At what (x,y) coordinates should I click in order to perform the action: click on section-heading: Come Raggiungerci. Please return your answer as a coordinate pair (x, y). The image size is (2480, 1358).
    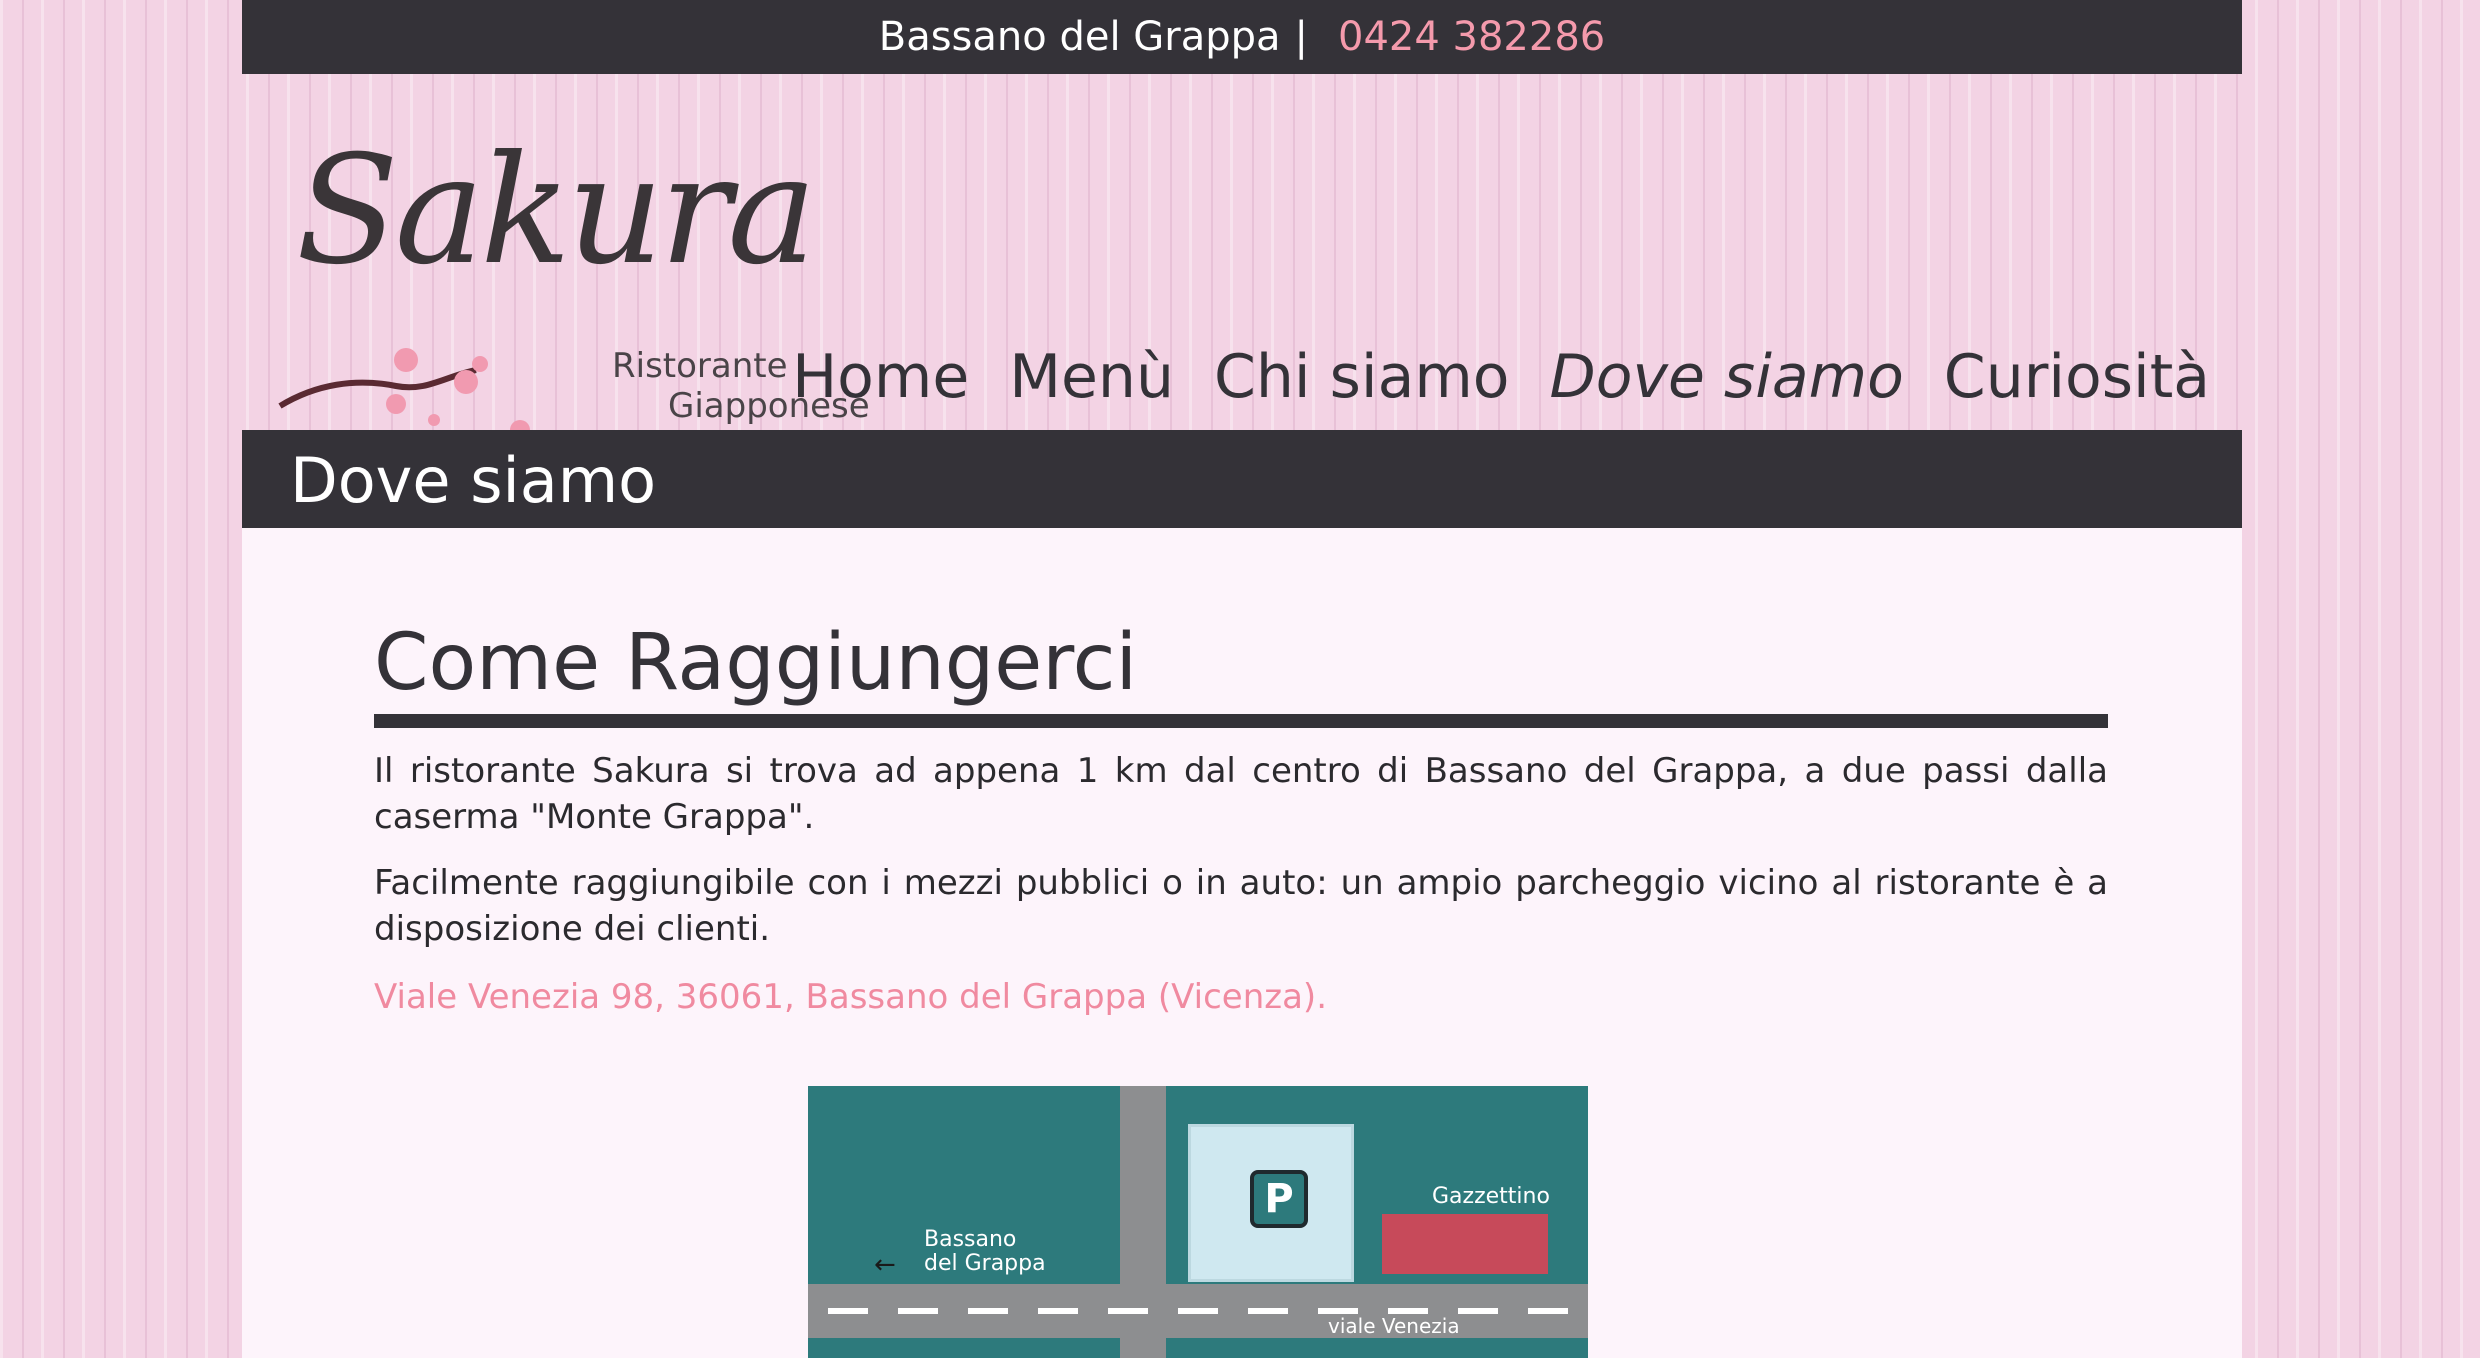
    Looking at the image, I should click on (1241, 673).